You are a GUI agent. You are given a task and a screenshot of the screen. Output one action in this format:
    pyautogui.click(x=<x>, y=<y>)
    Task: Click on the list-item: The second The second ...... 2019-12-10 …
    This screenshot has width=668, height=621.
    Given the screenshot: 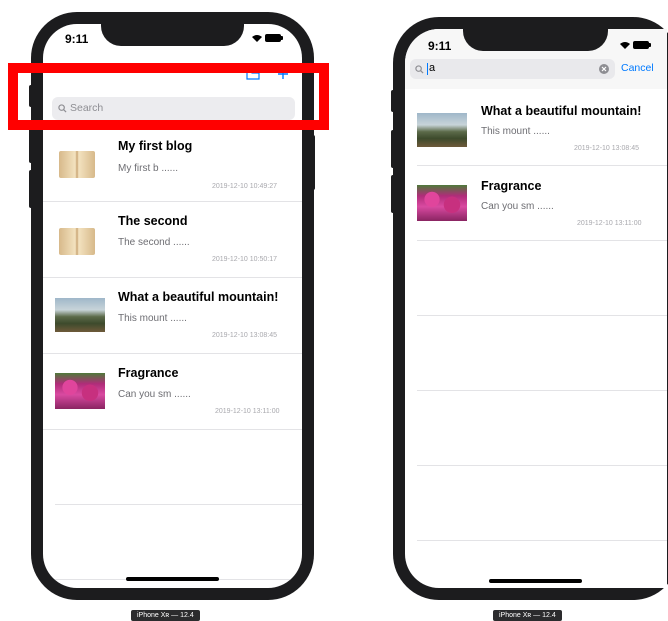 What is the action you would take?
    pyautogui.click(x=172, y=240)
    